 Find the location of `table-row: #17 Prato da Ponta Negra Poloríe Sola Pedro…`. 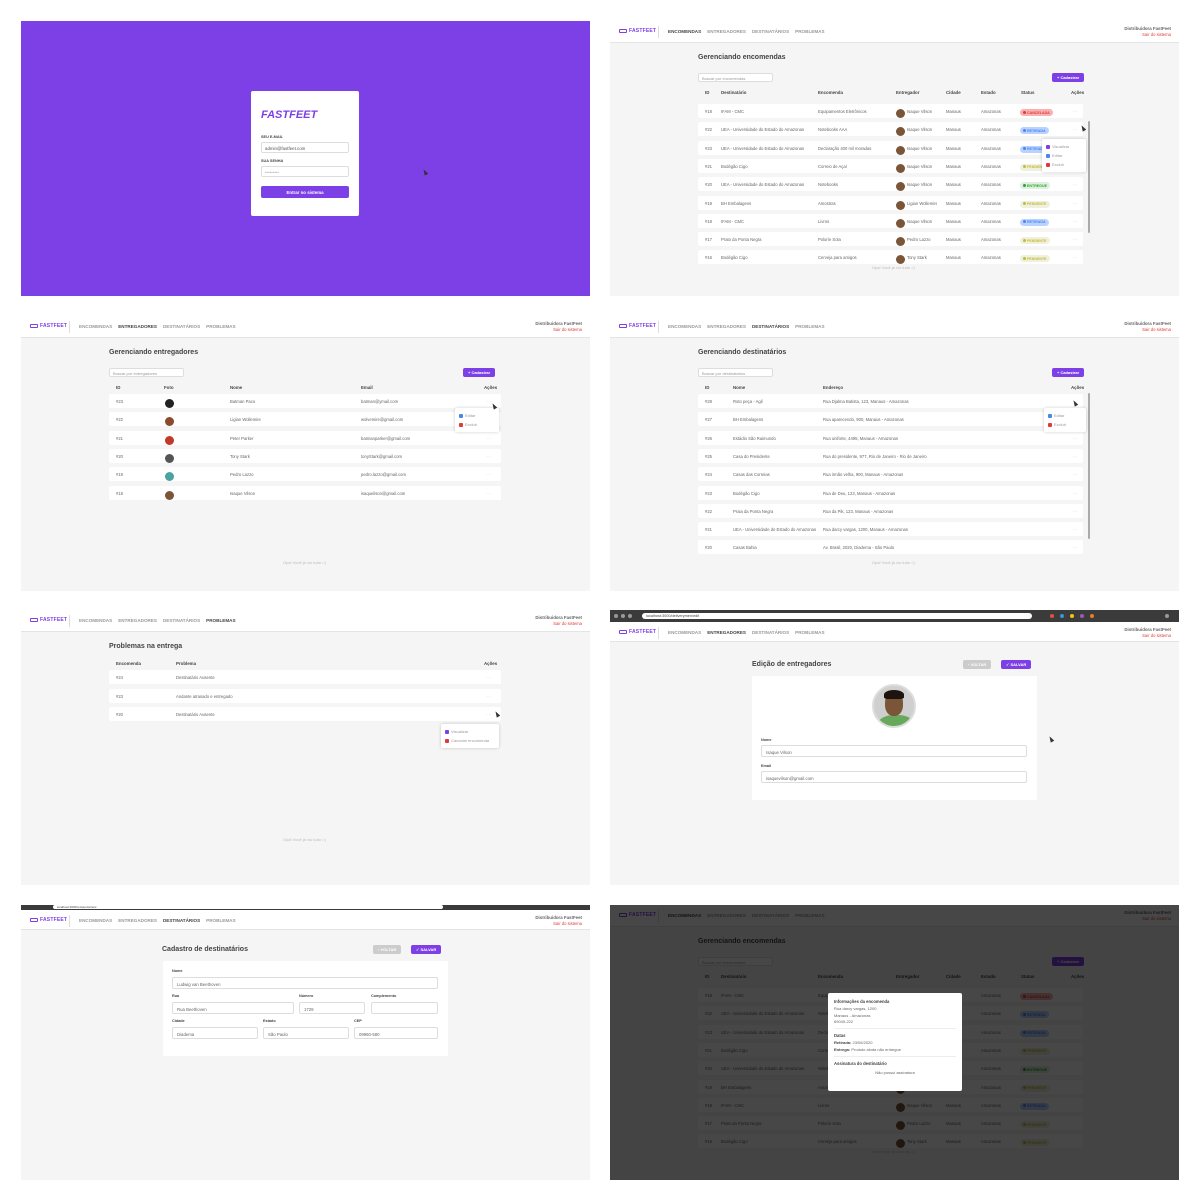

table-row: #17 Prato da Ponta Negra Poloríe Sola Pedro… is located at coordinates (890, 239).